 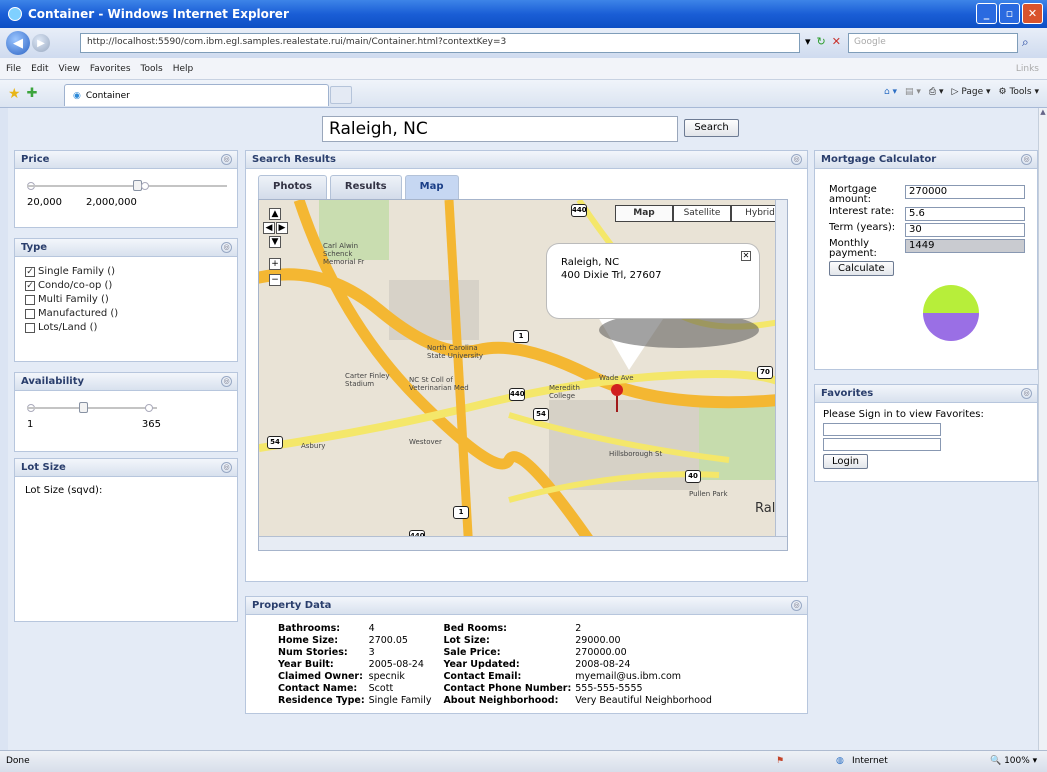 I want to click on print-icon: ⎙ ▾, so click(x=936, y=92).